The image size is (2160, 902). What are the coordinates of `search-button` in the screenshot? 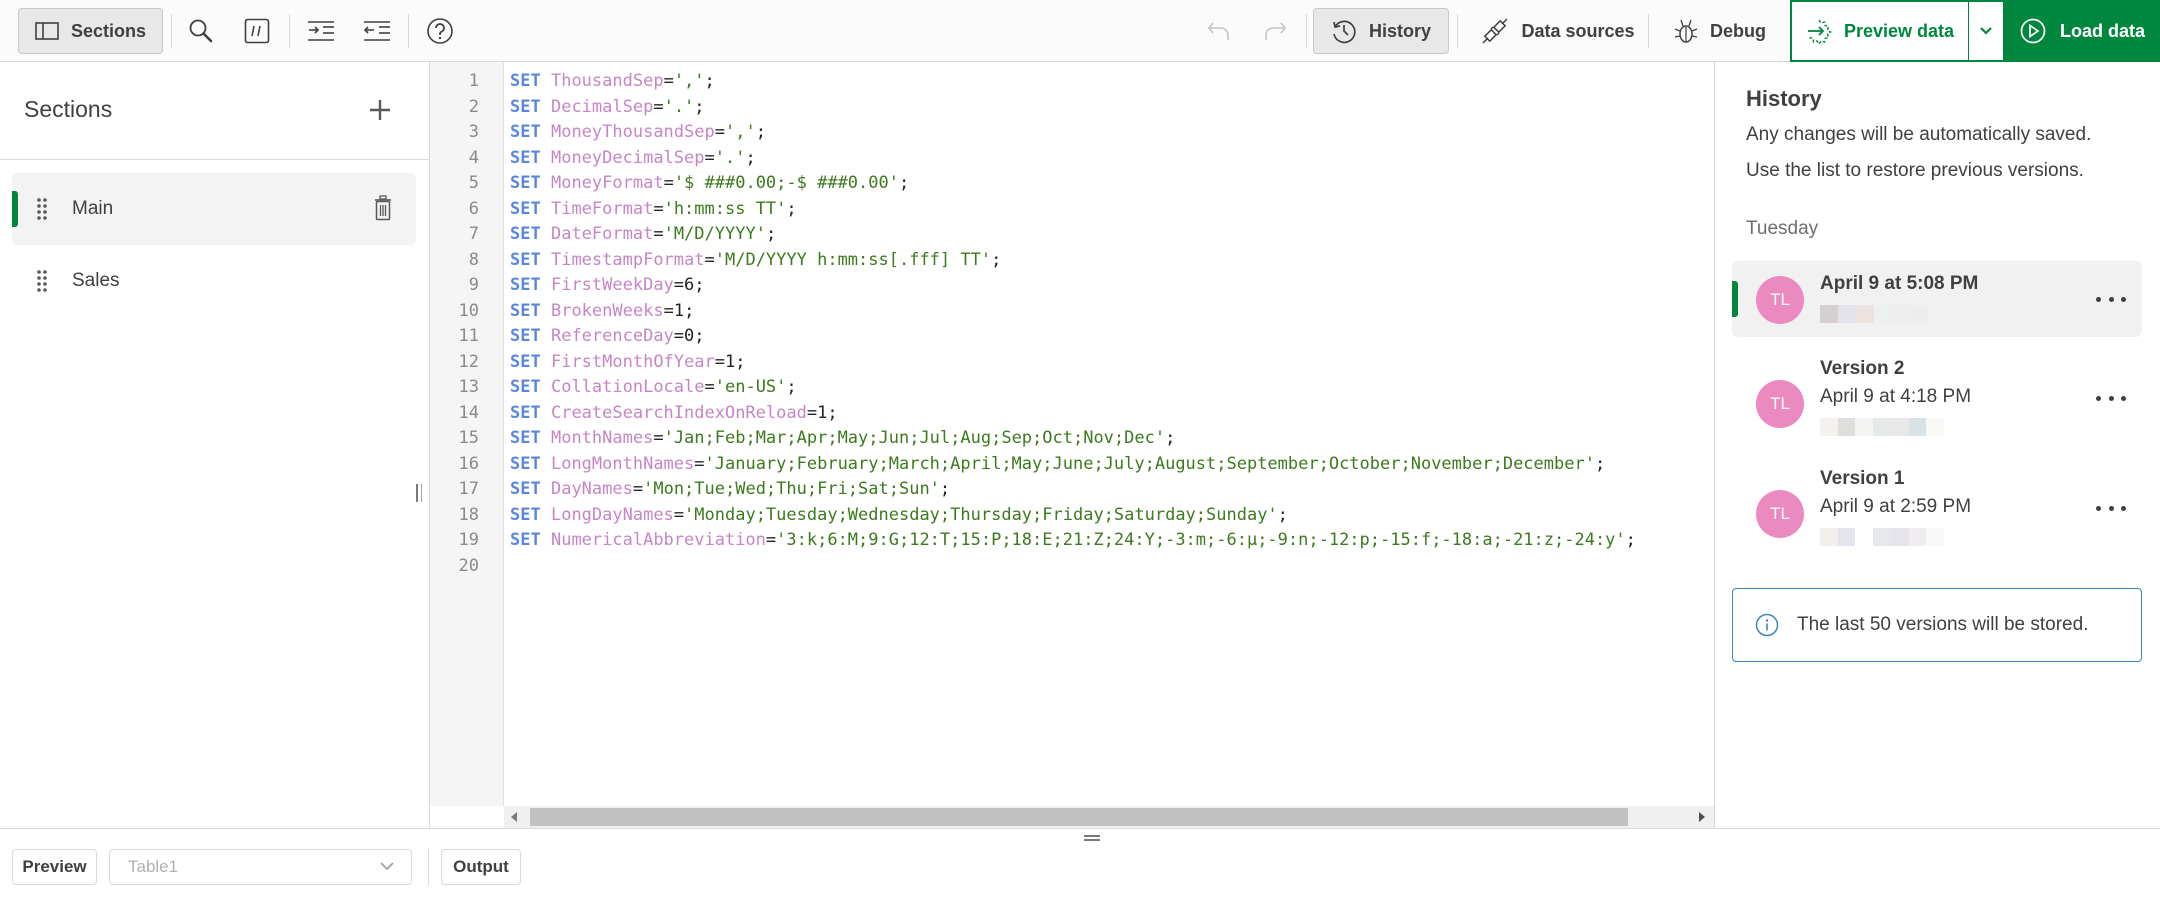 It's located at (201, 31).